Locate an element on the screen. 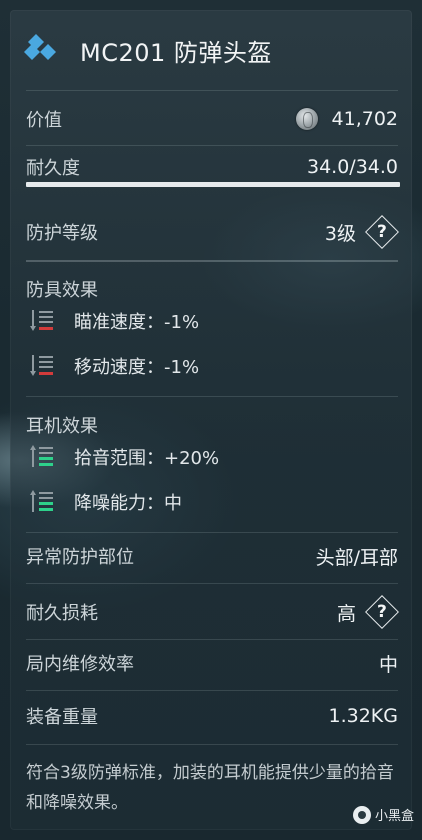  wear-value: 高 is located at coordinates (346, 613).